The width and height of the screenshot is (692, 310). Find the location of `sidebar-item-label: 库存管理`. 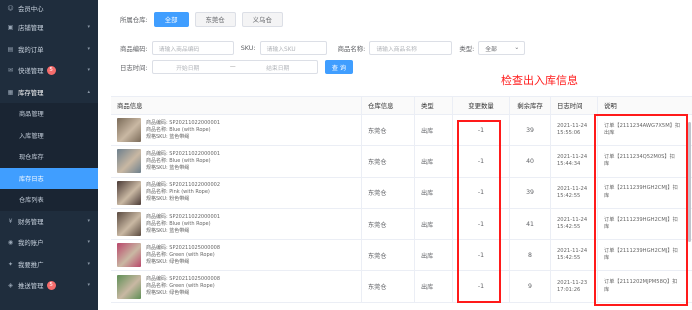

sidebar-item-label: 库存管理 is located at coordinates (31, 92).